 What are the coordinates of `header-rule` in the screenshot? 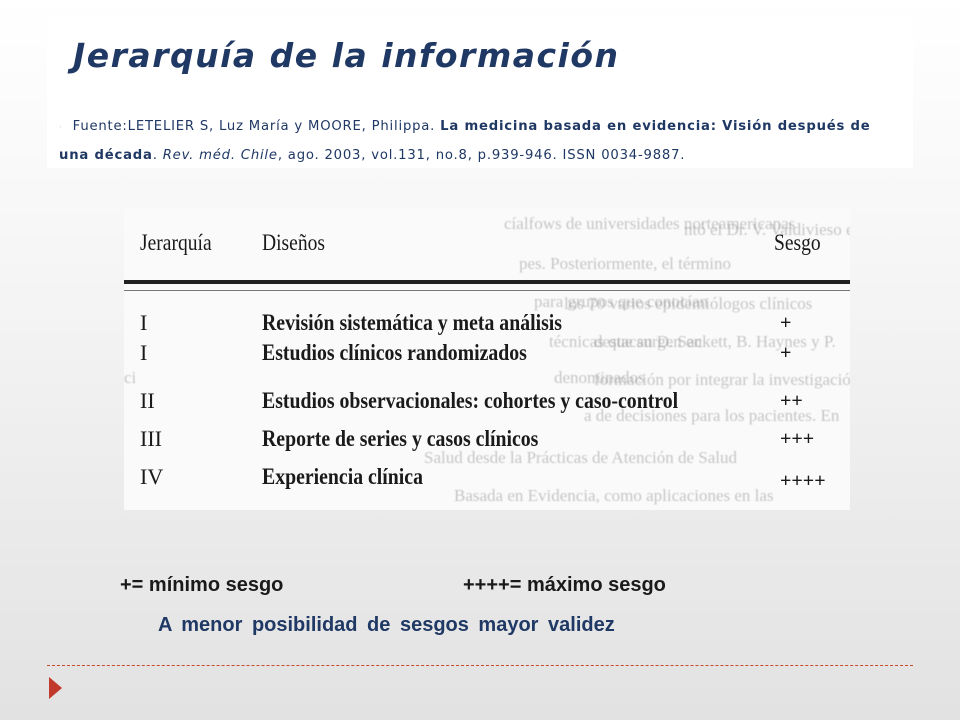 It's located at (487, 282).